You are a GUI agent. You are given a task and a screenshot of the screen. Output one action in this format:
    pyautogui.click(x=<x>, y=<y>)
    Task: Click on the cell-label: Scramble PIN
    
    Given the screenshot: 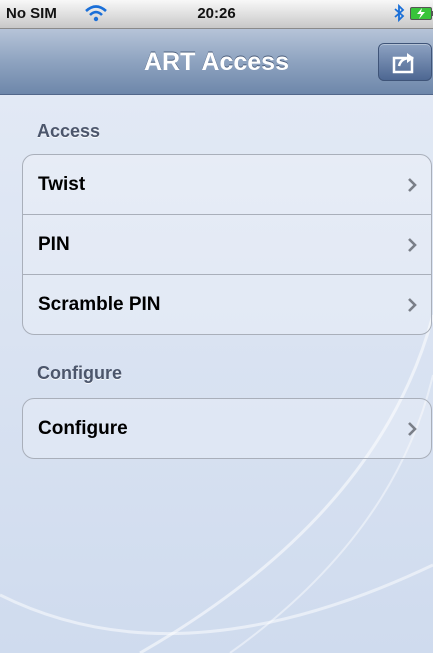 What is the action you would take?
    pyautogui.click(x=99, y=304)
    